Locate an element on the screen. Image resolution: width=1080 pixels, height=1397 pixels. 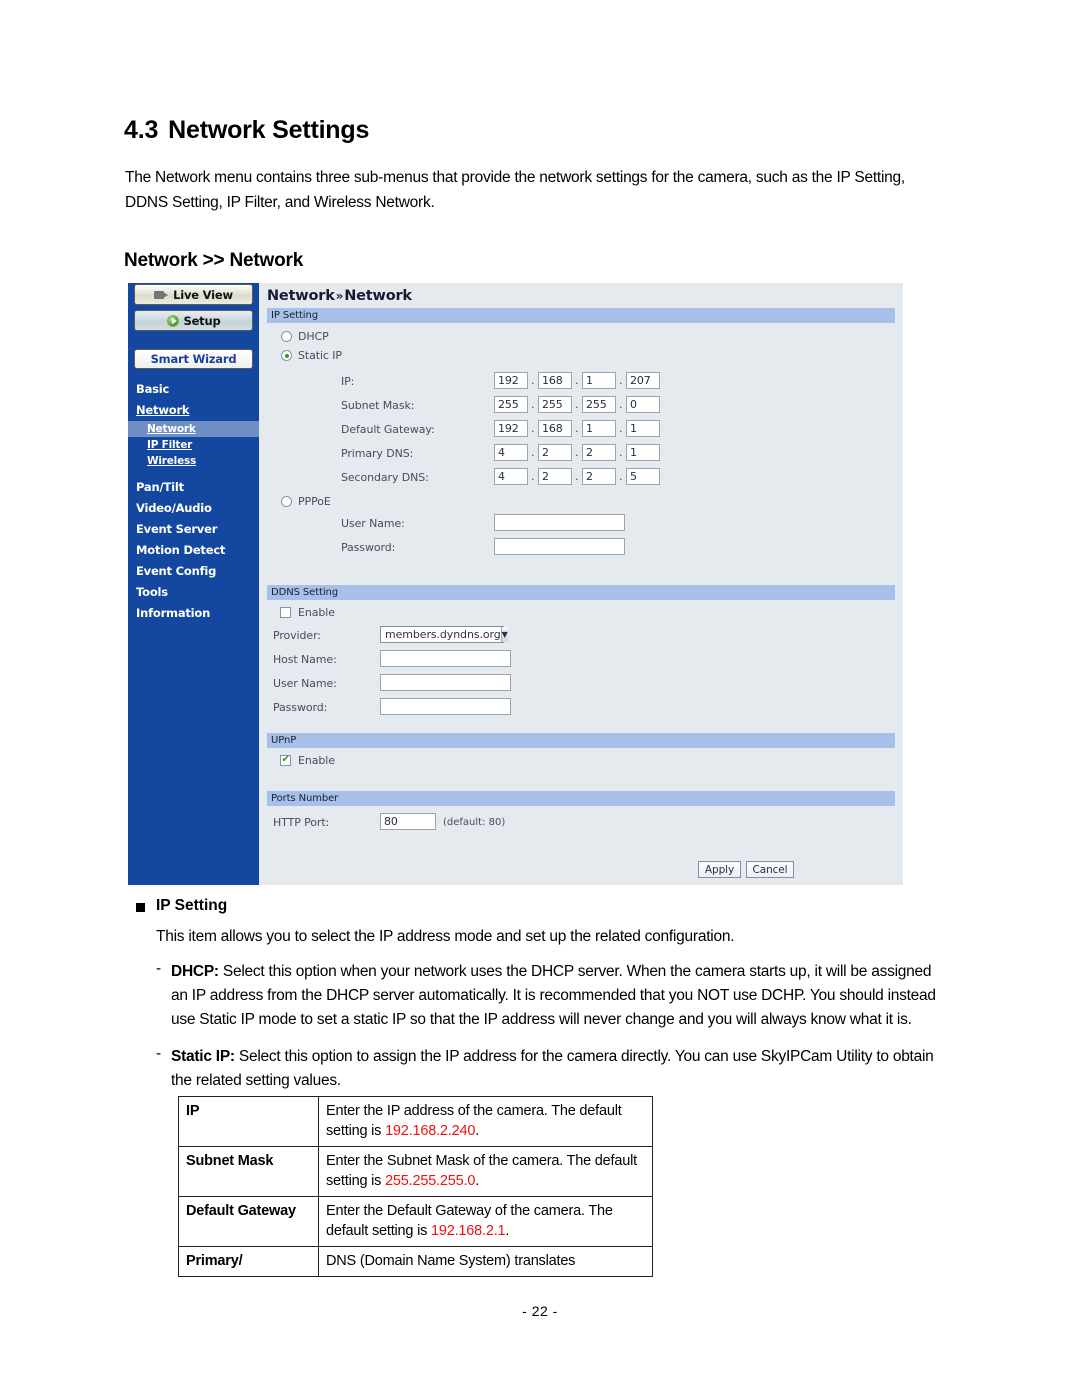
checkbox-ddns-enable is located at coordinates (285, 612).